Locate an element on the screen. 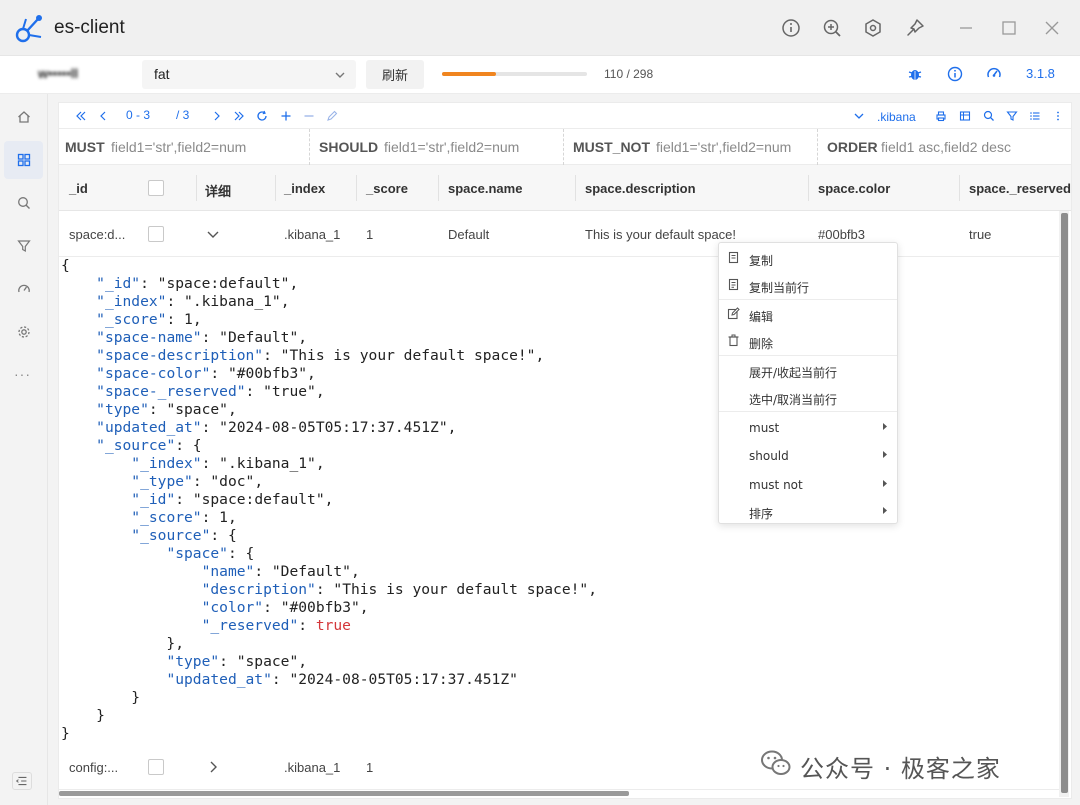 Image resolution: width=1080 pixels, height=805 pixels. sidebar-item-settings is located at coordinates (23, 332).